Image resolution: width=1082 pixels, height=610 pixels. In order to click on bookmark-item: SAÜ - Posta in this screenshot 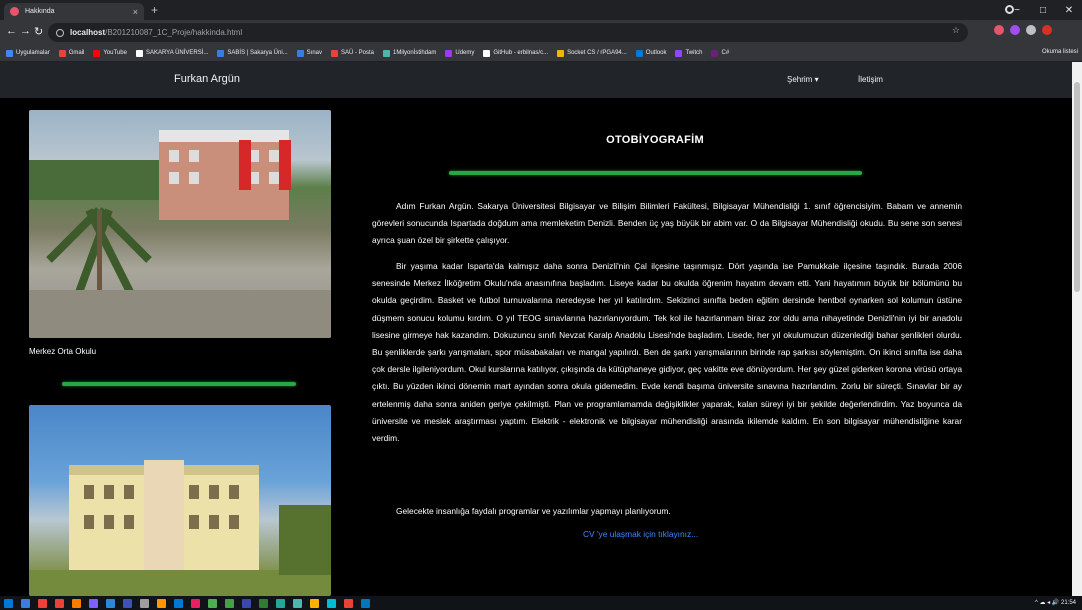, I will do `click(353, 53)`.